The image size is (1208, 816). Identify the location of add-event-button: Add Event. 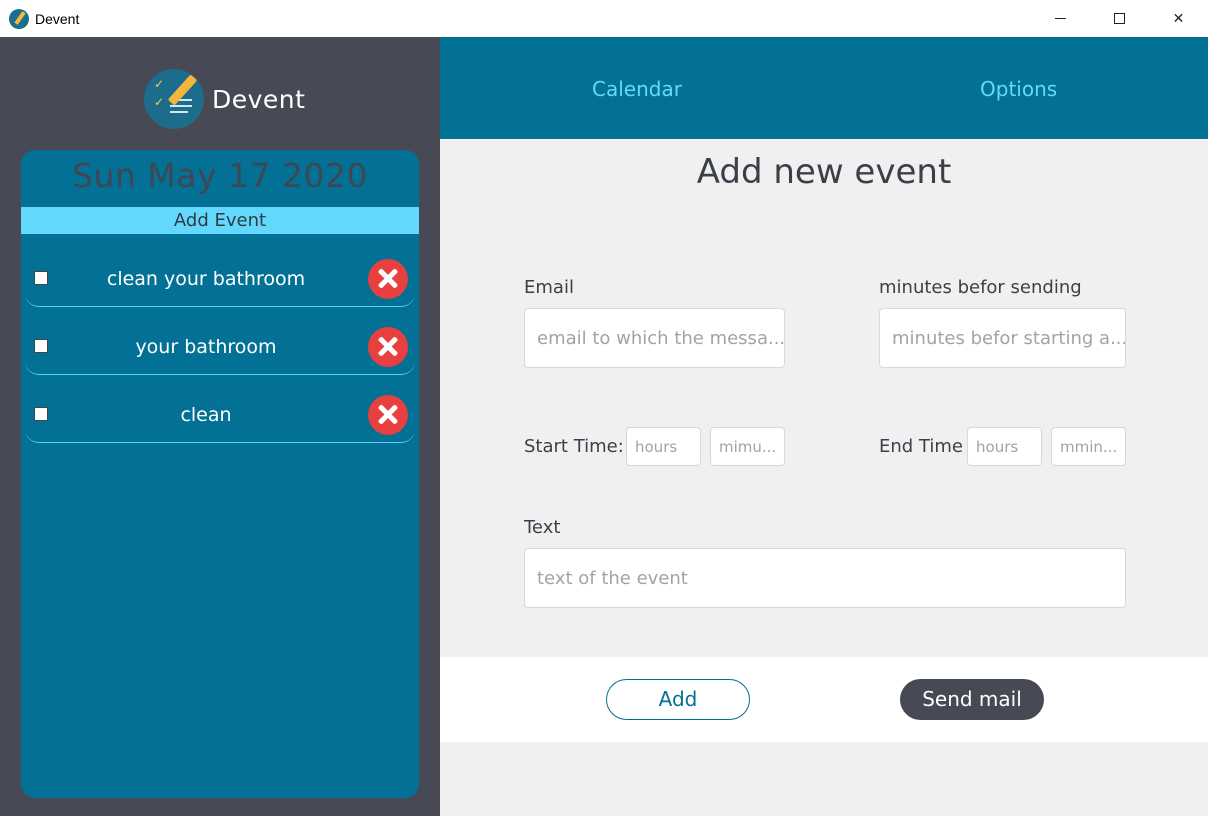
(220, 220).